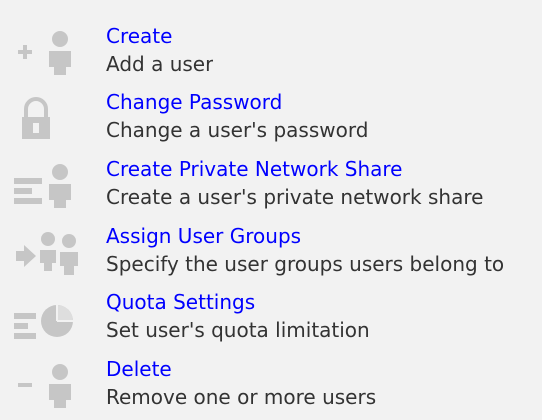 The image size is (542, 420). What do you see at coordinates (194, 102) in the screenshot?
I see `change-password-link: Change Password` at bounding box center [194, 102].